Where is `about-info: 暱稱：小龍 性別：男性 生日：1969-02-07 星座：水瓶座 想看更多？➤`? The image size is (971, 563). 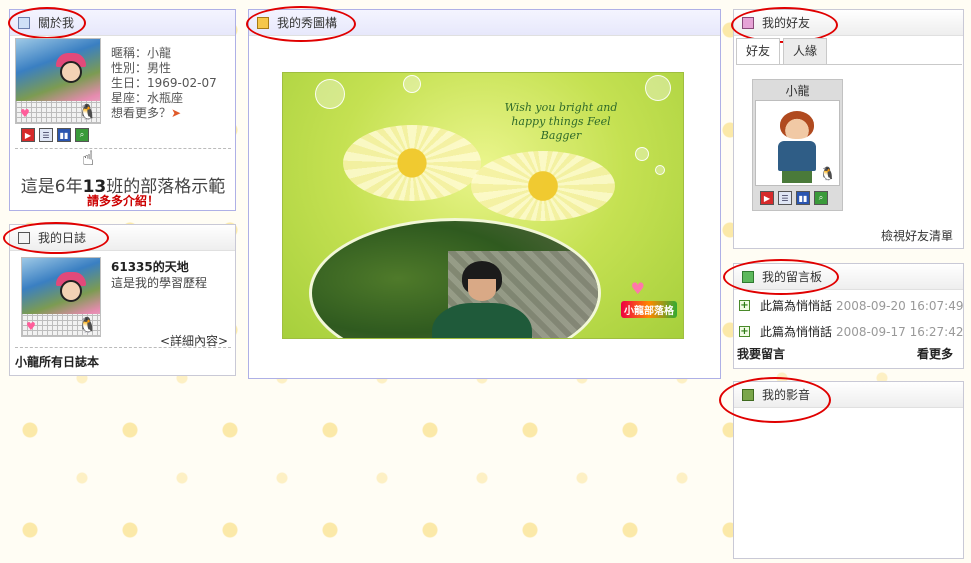
about-info: 暱稱：小龍 性別：男性 生日：1969-02-07 星座：水瓶座 想看更多？➤ is located at coordinates (164, 83).